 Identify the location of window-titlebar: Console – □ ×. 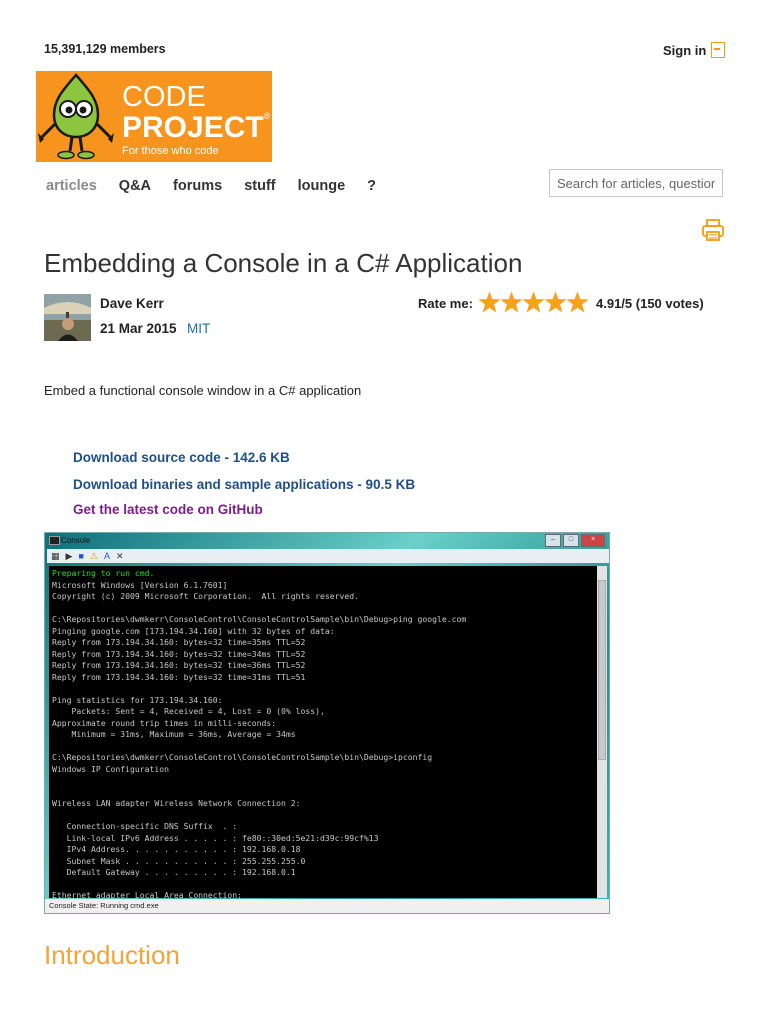
(327, 540).